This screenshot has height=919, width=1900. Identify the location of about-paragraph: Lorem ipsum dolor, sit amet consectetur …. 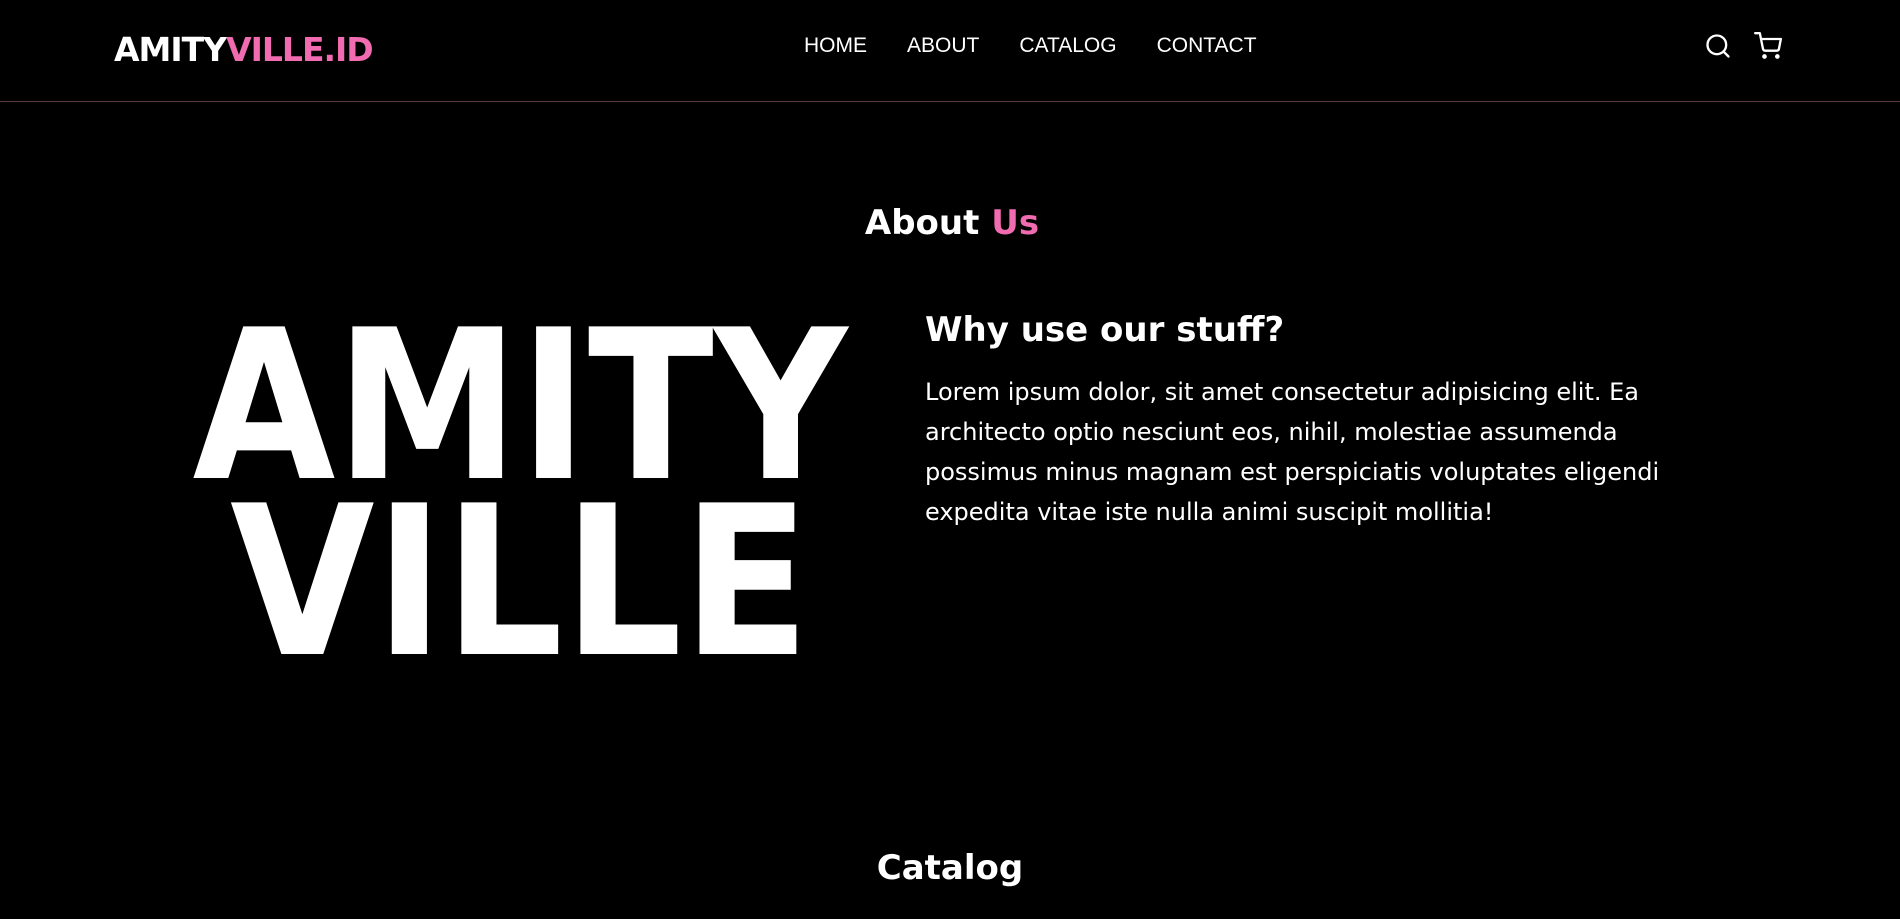
(1292, 452).